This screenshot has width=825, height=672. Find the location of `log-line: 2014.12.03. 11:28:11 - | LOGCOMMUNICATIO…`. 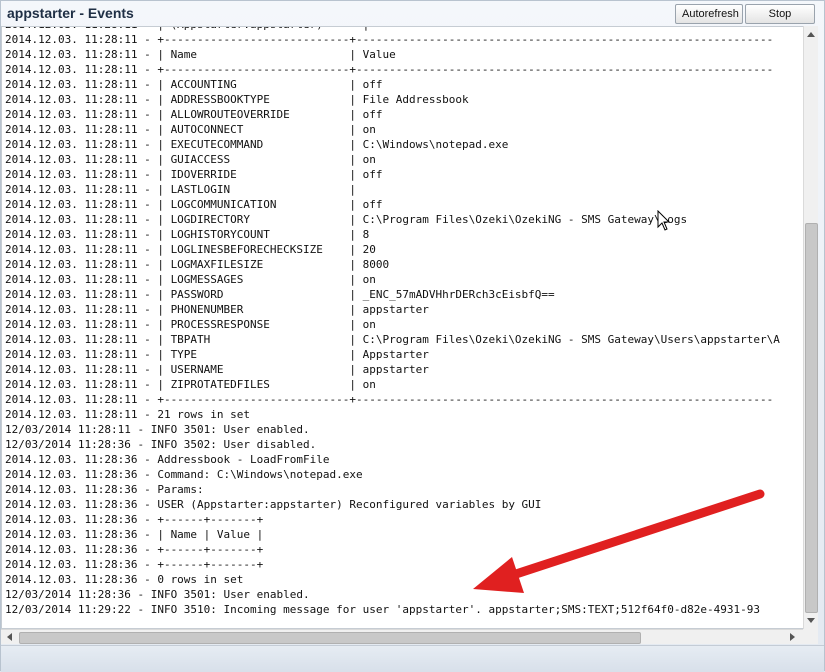

log-line: 2014.12.03. 11:28:11 - | LOGCOMMUNICATIO… is located at coordinates (194, 204).